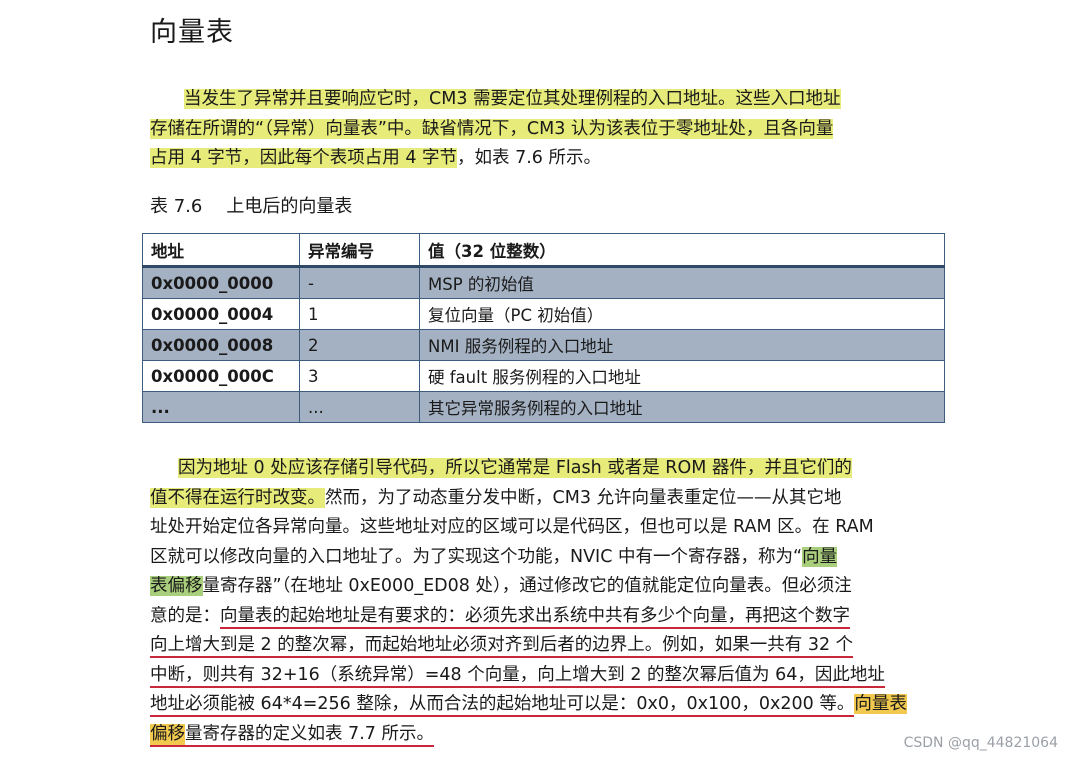 The width and height of the screenshot is (1072, 761). What do you see at coordinates (682, 282) in the screenshot?
I see `cell-value: MSP 的初始值` at bounding box center [682, 282].